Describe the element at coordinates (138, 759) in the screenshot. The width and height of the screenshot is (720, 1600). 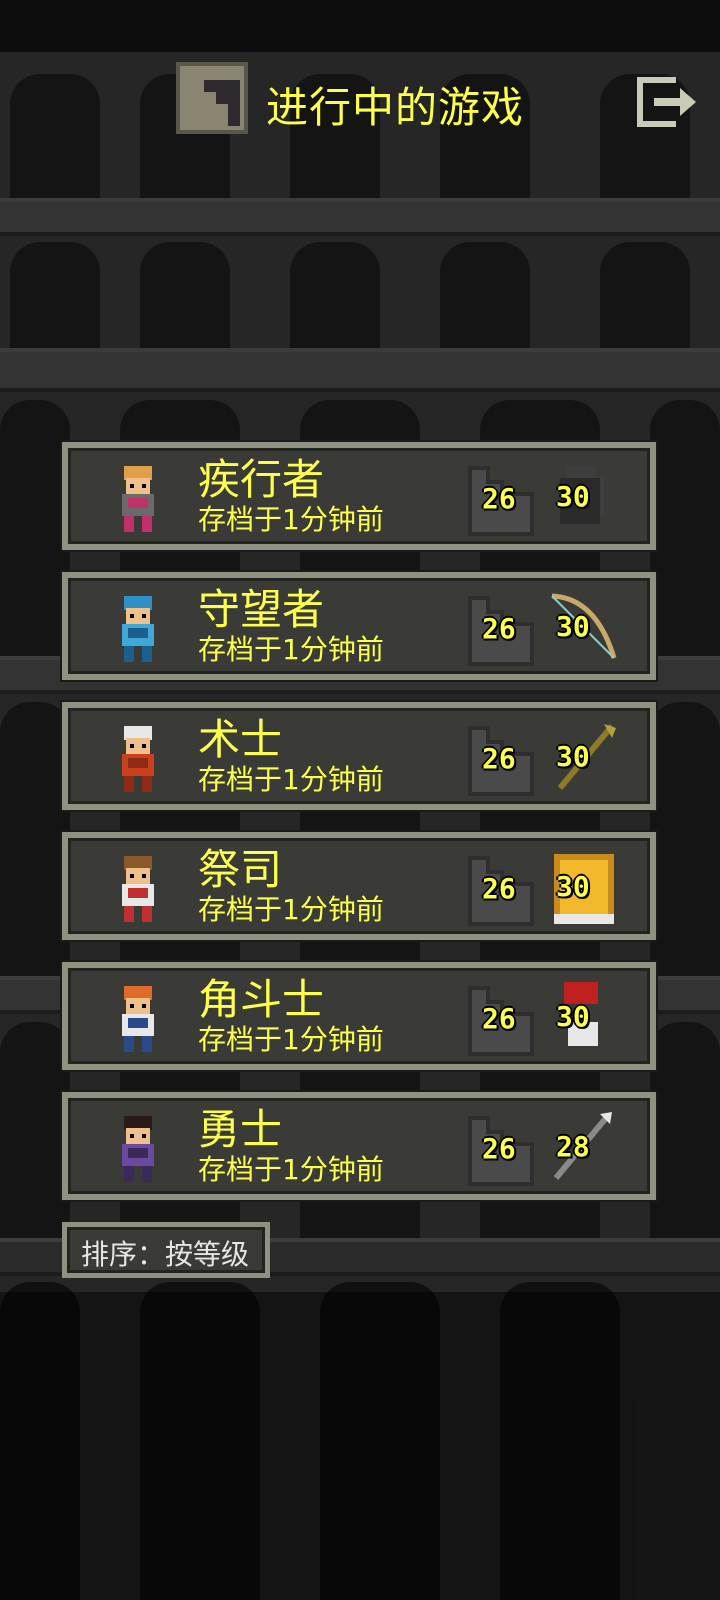
I see `mage-hero-icon` at that location.